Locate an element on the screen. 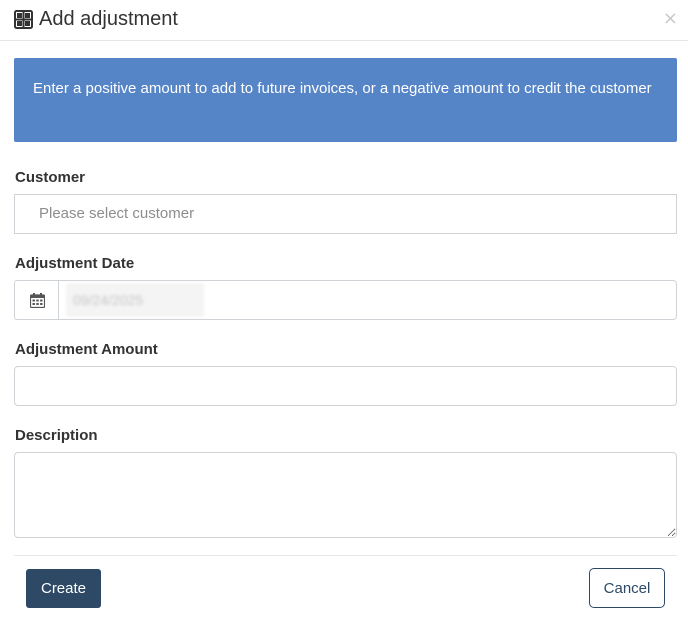  close-button: × is located at coordinates (670, 19).